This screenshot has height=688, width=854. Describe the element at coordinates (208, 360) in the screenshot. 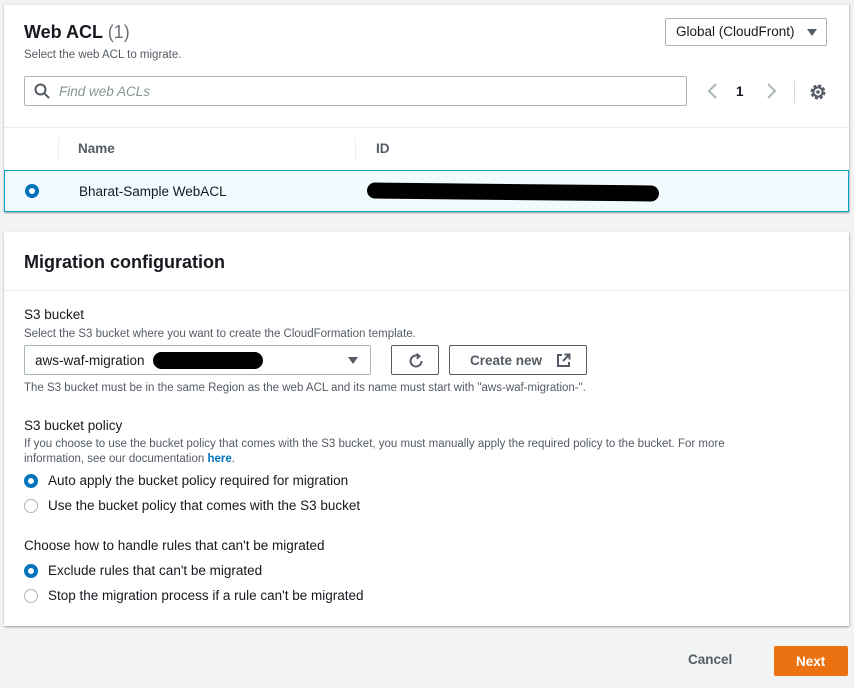

I see `redacted-bucket-suffix` at that location.